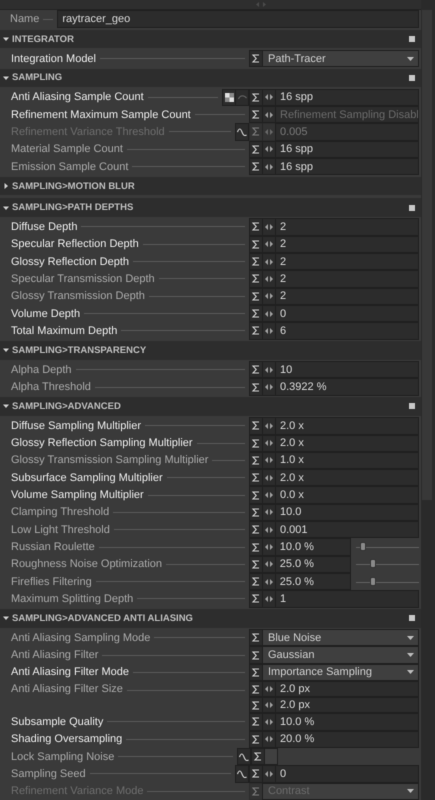  What do you see at coordinates (210, 406) in the screenshot?
I see `section-header: SAMPLING>ADVANCED` at bounding box center [210, 406].